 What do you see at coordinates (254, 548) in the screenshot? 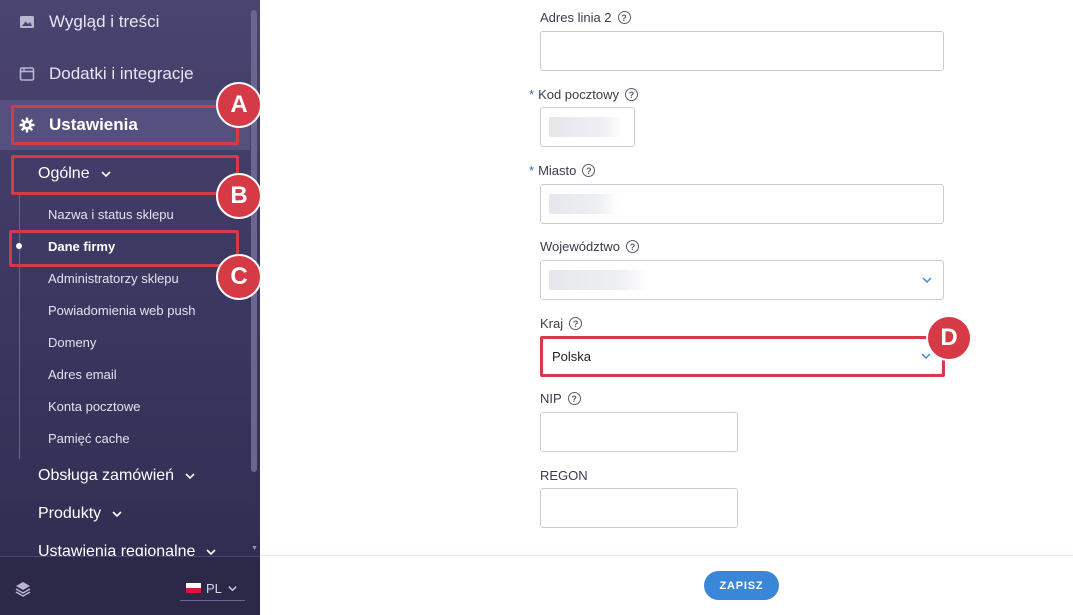
I see `scroll-down-arrow: ▼` at bounding box center [254, 548].